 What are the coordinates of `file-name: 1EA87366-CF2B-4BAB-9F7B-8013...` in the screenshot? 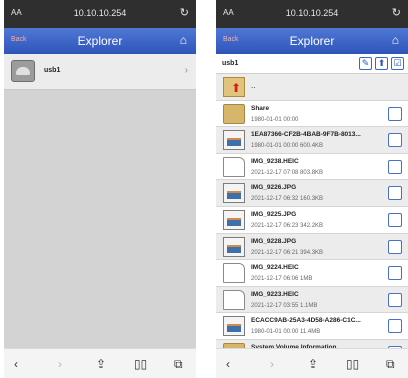 It's located at (306, 135).